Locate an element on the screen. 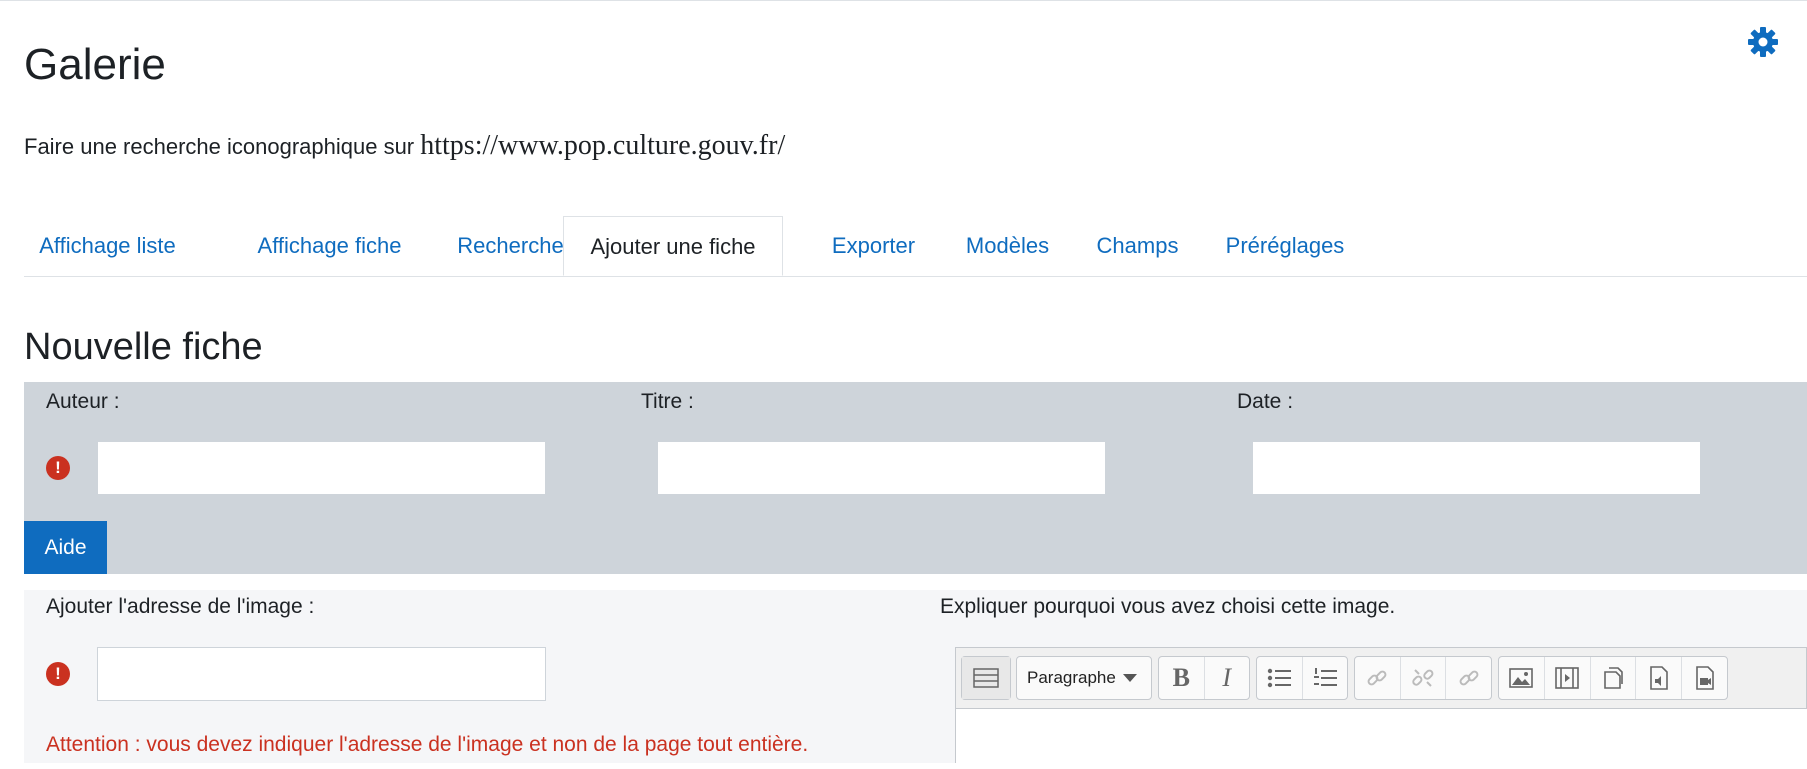  video-record-icon is located at coordinates (1704, 678).